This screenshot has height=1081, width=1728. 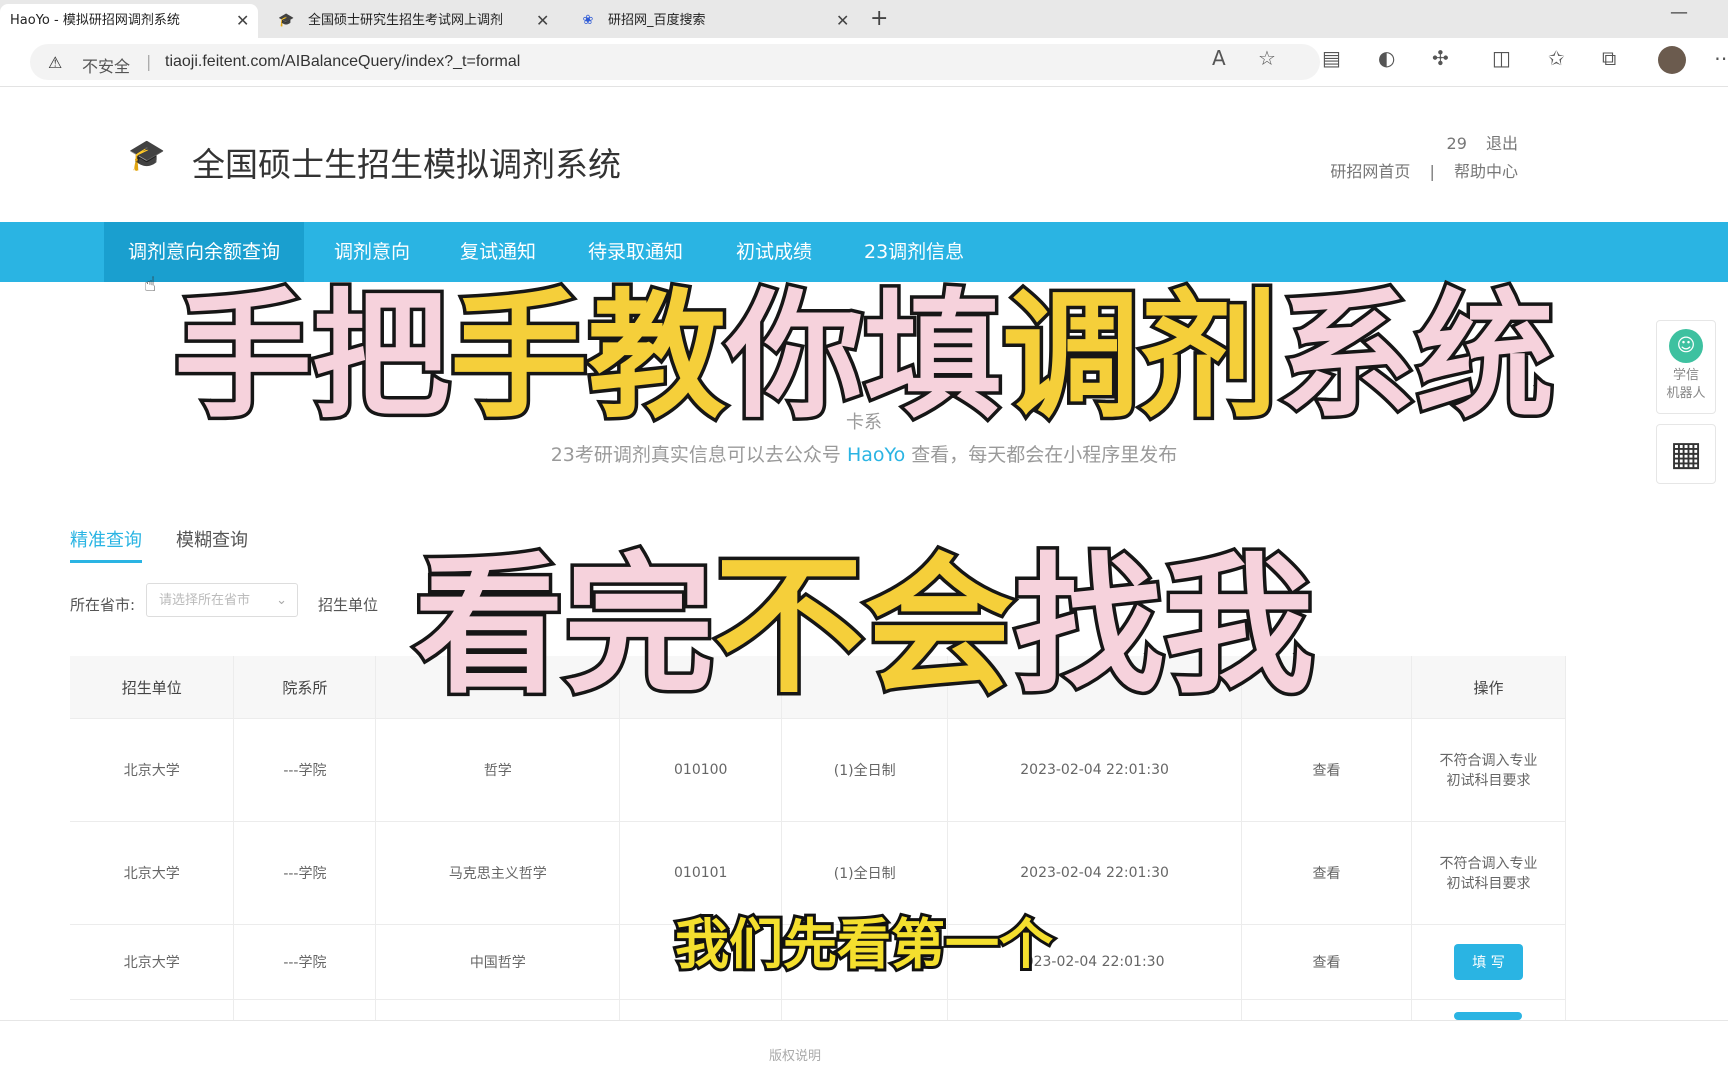 I want to click on user-count: 29, so click(x=1456, y=143).